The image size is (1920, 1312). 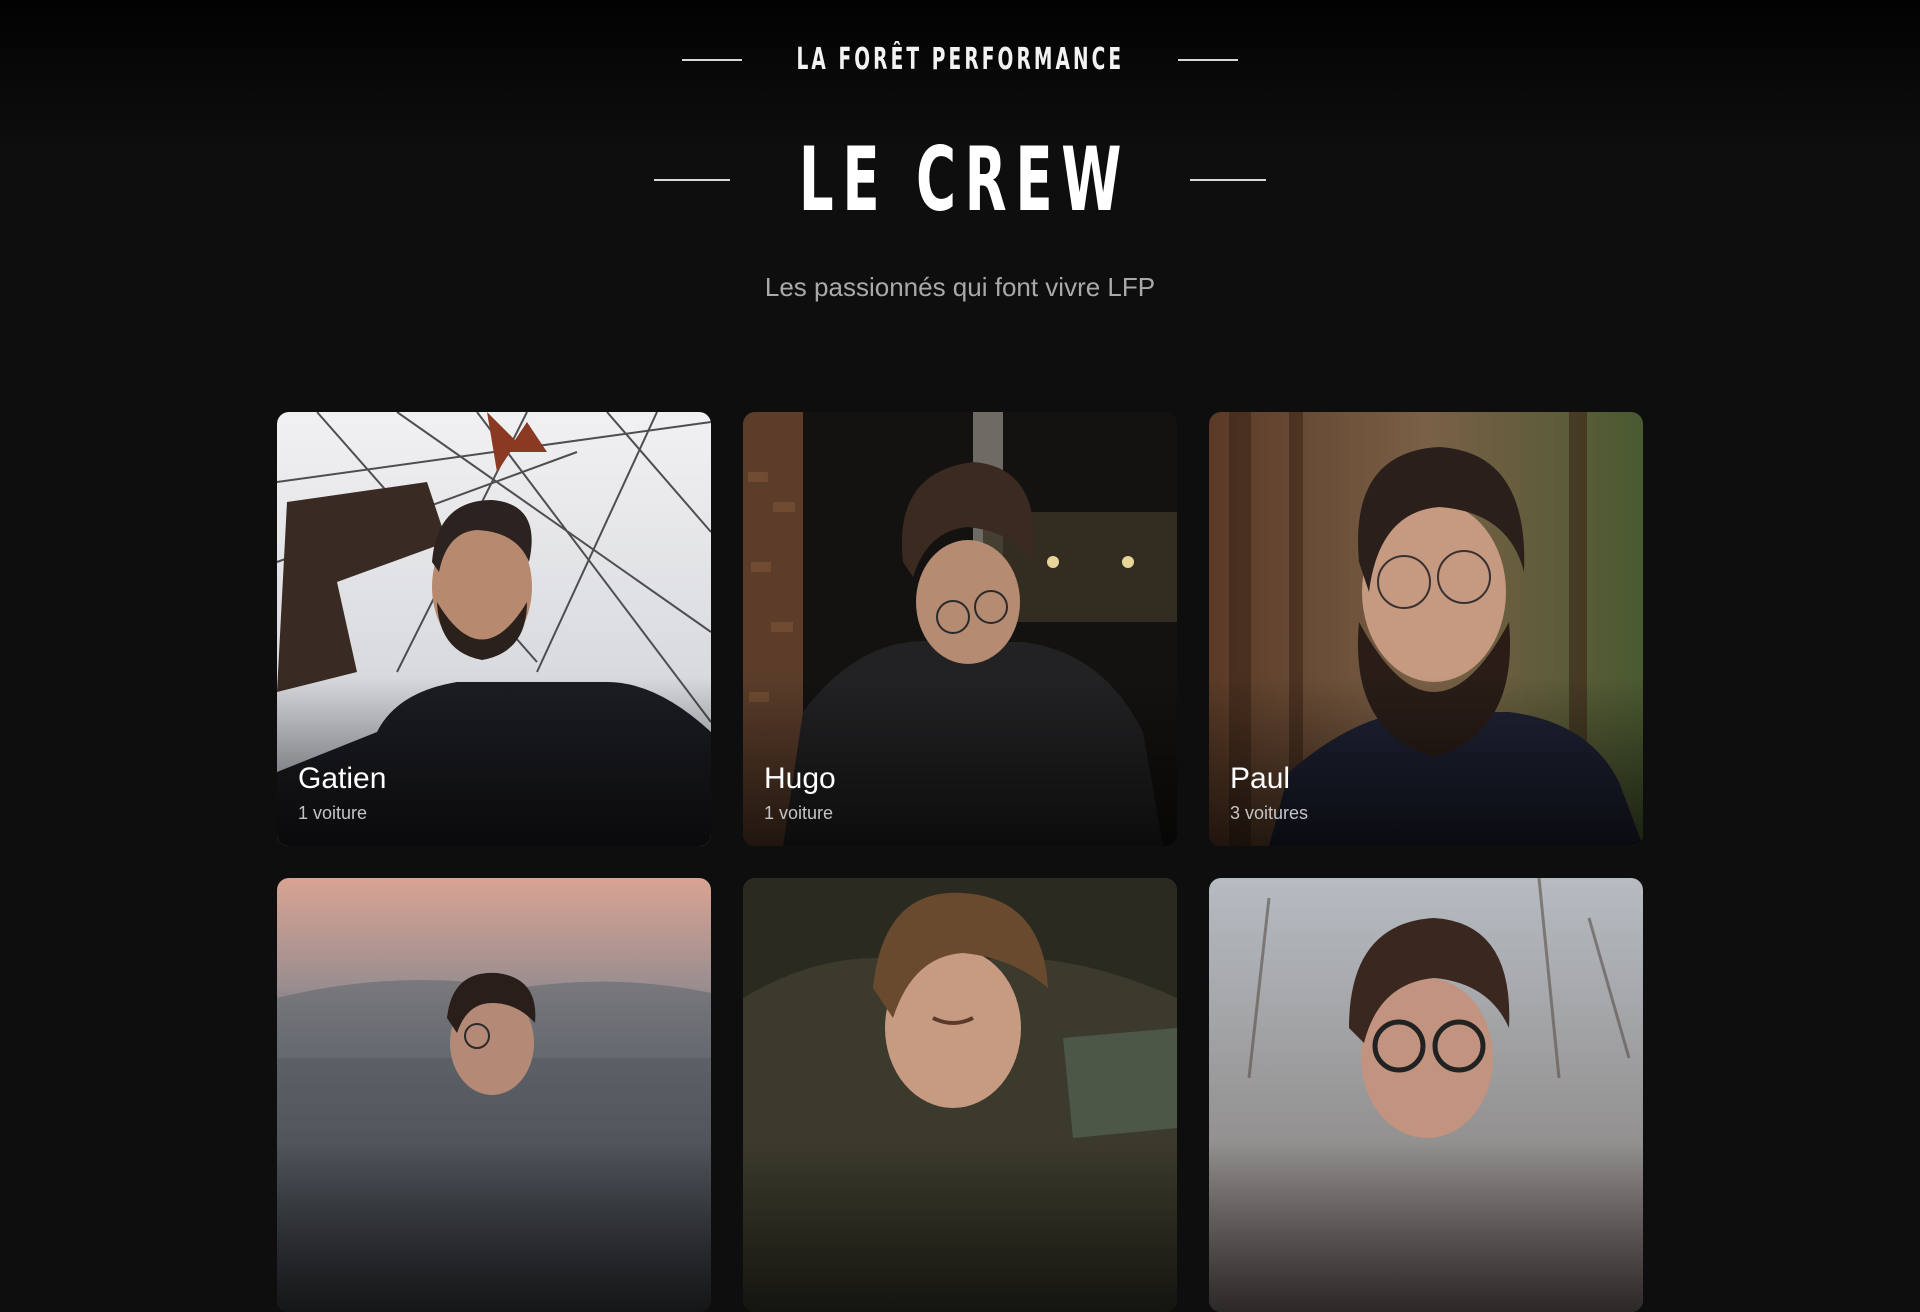 What do you see at coordinates (960, 287) in the screenshot?
I see `page-subtitle: Les passionnés qui font vivre LFP` at bounding box center [960, 287].